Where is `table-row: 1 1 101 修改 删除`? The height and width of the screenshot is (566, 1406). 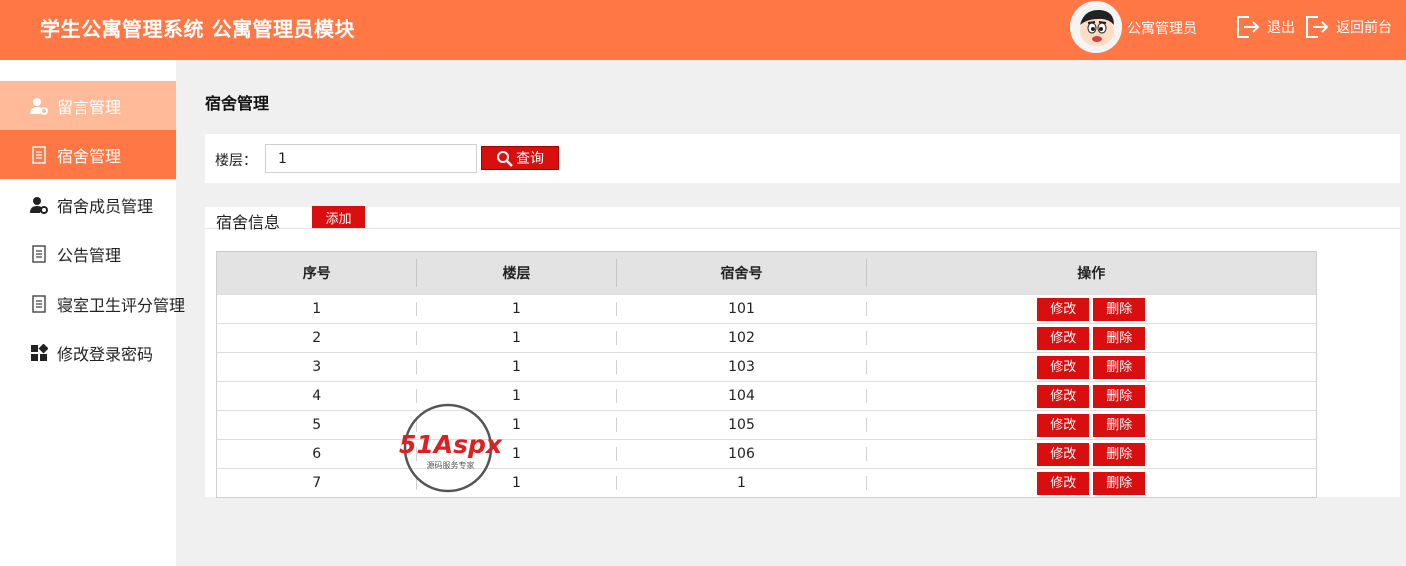 table-row: 1 1 101 修改 删除 is located at coordinates (766, 309).